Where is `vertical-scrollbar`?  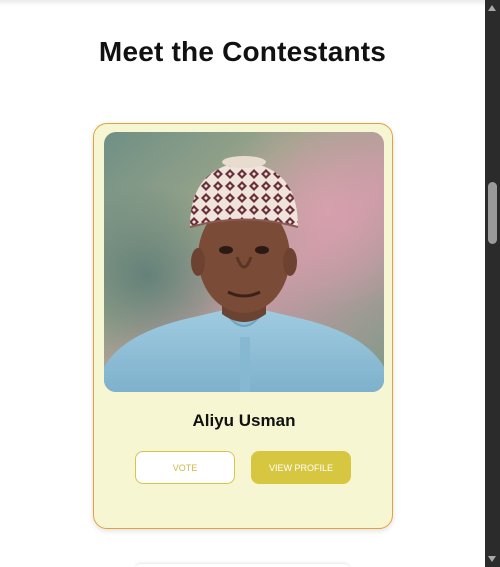
vertical-scrollbar is located at coordinates (492, 283).